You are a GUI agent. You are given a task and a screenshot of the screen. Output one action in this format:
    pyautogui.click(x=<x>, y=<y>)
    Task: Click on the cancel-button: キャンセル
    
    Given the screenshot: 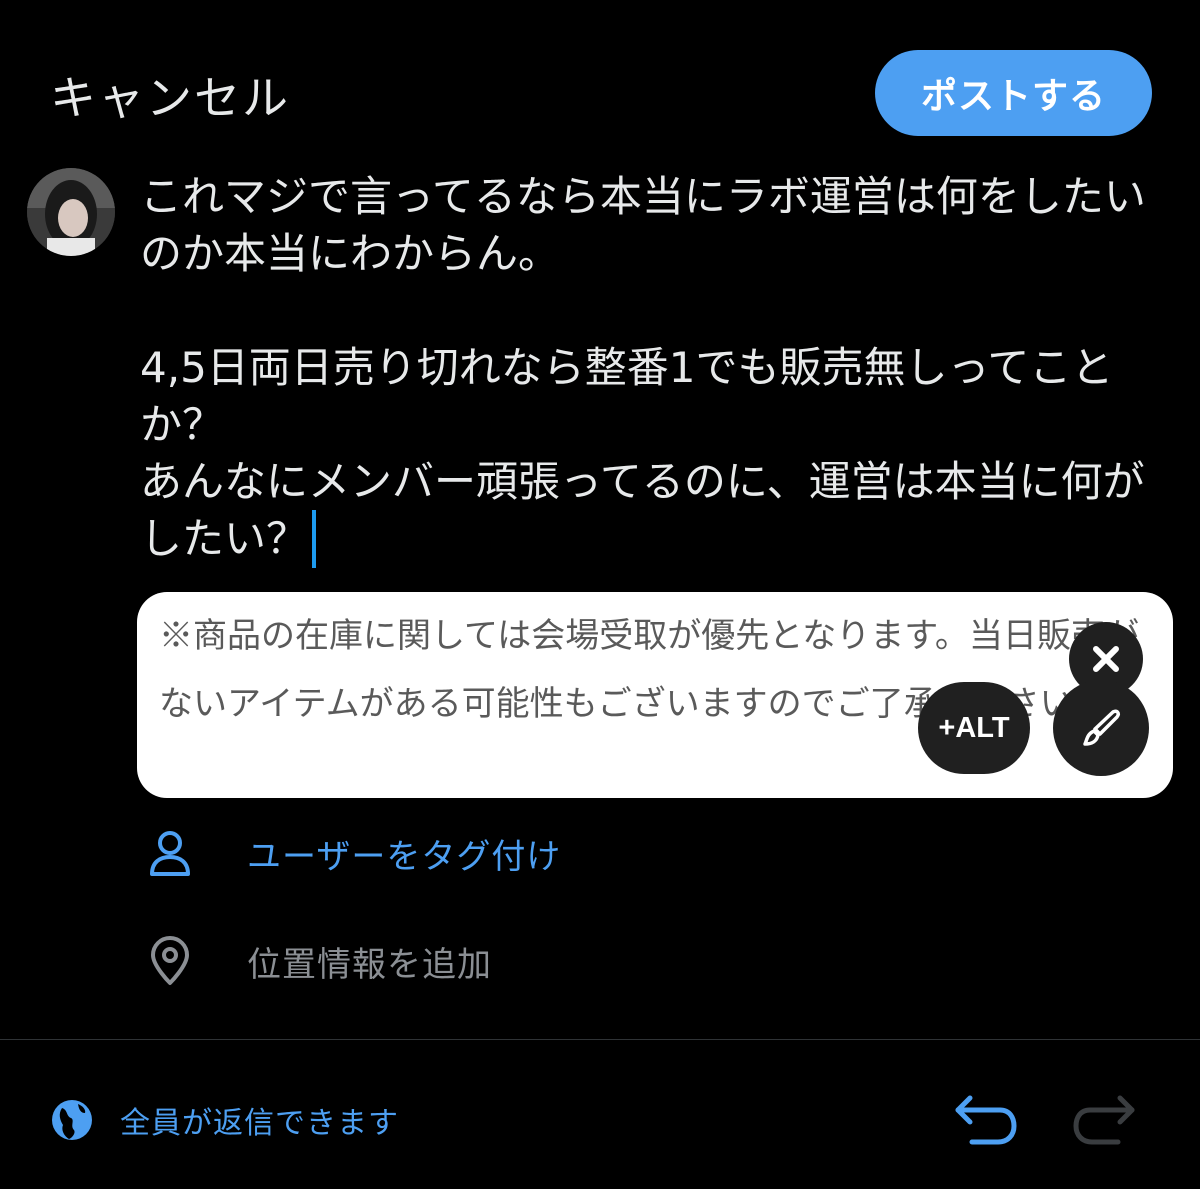 What is the action you would take?
    pyautogui.click(x=170, y=95)
    